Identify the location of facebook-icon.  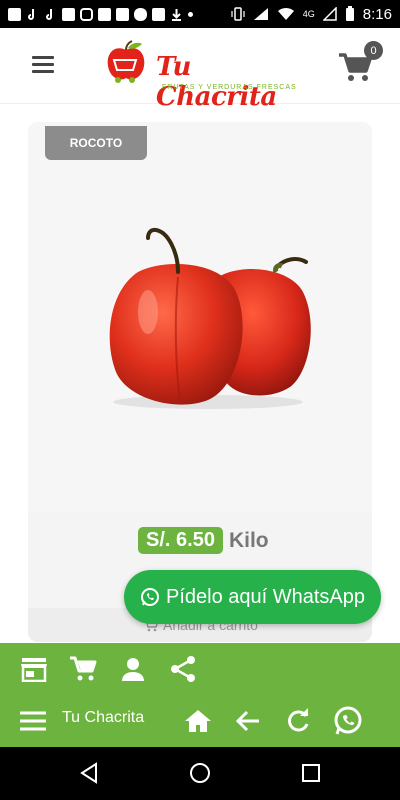
(14, 14).